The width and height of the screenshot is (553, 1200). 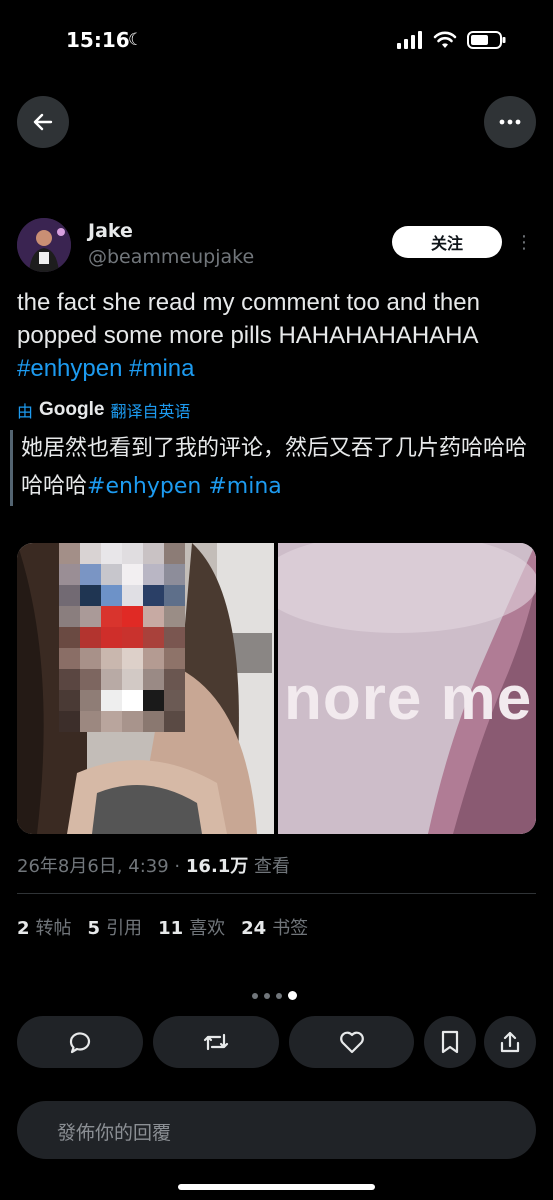 I want to click on share-button, so click(x=510, y=1042).